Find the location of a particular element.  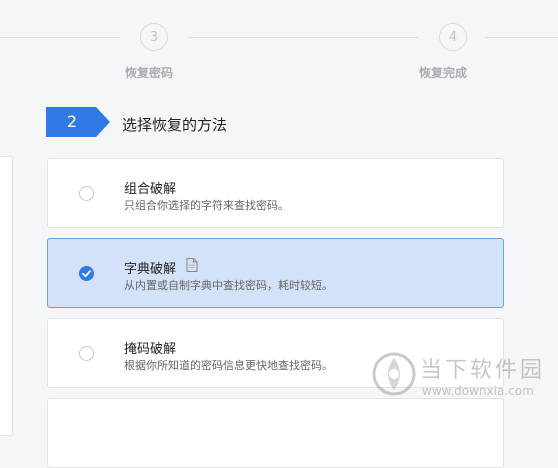

section-title: 选择恢复的方法 is located at coordinates (175, 125).